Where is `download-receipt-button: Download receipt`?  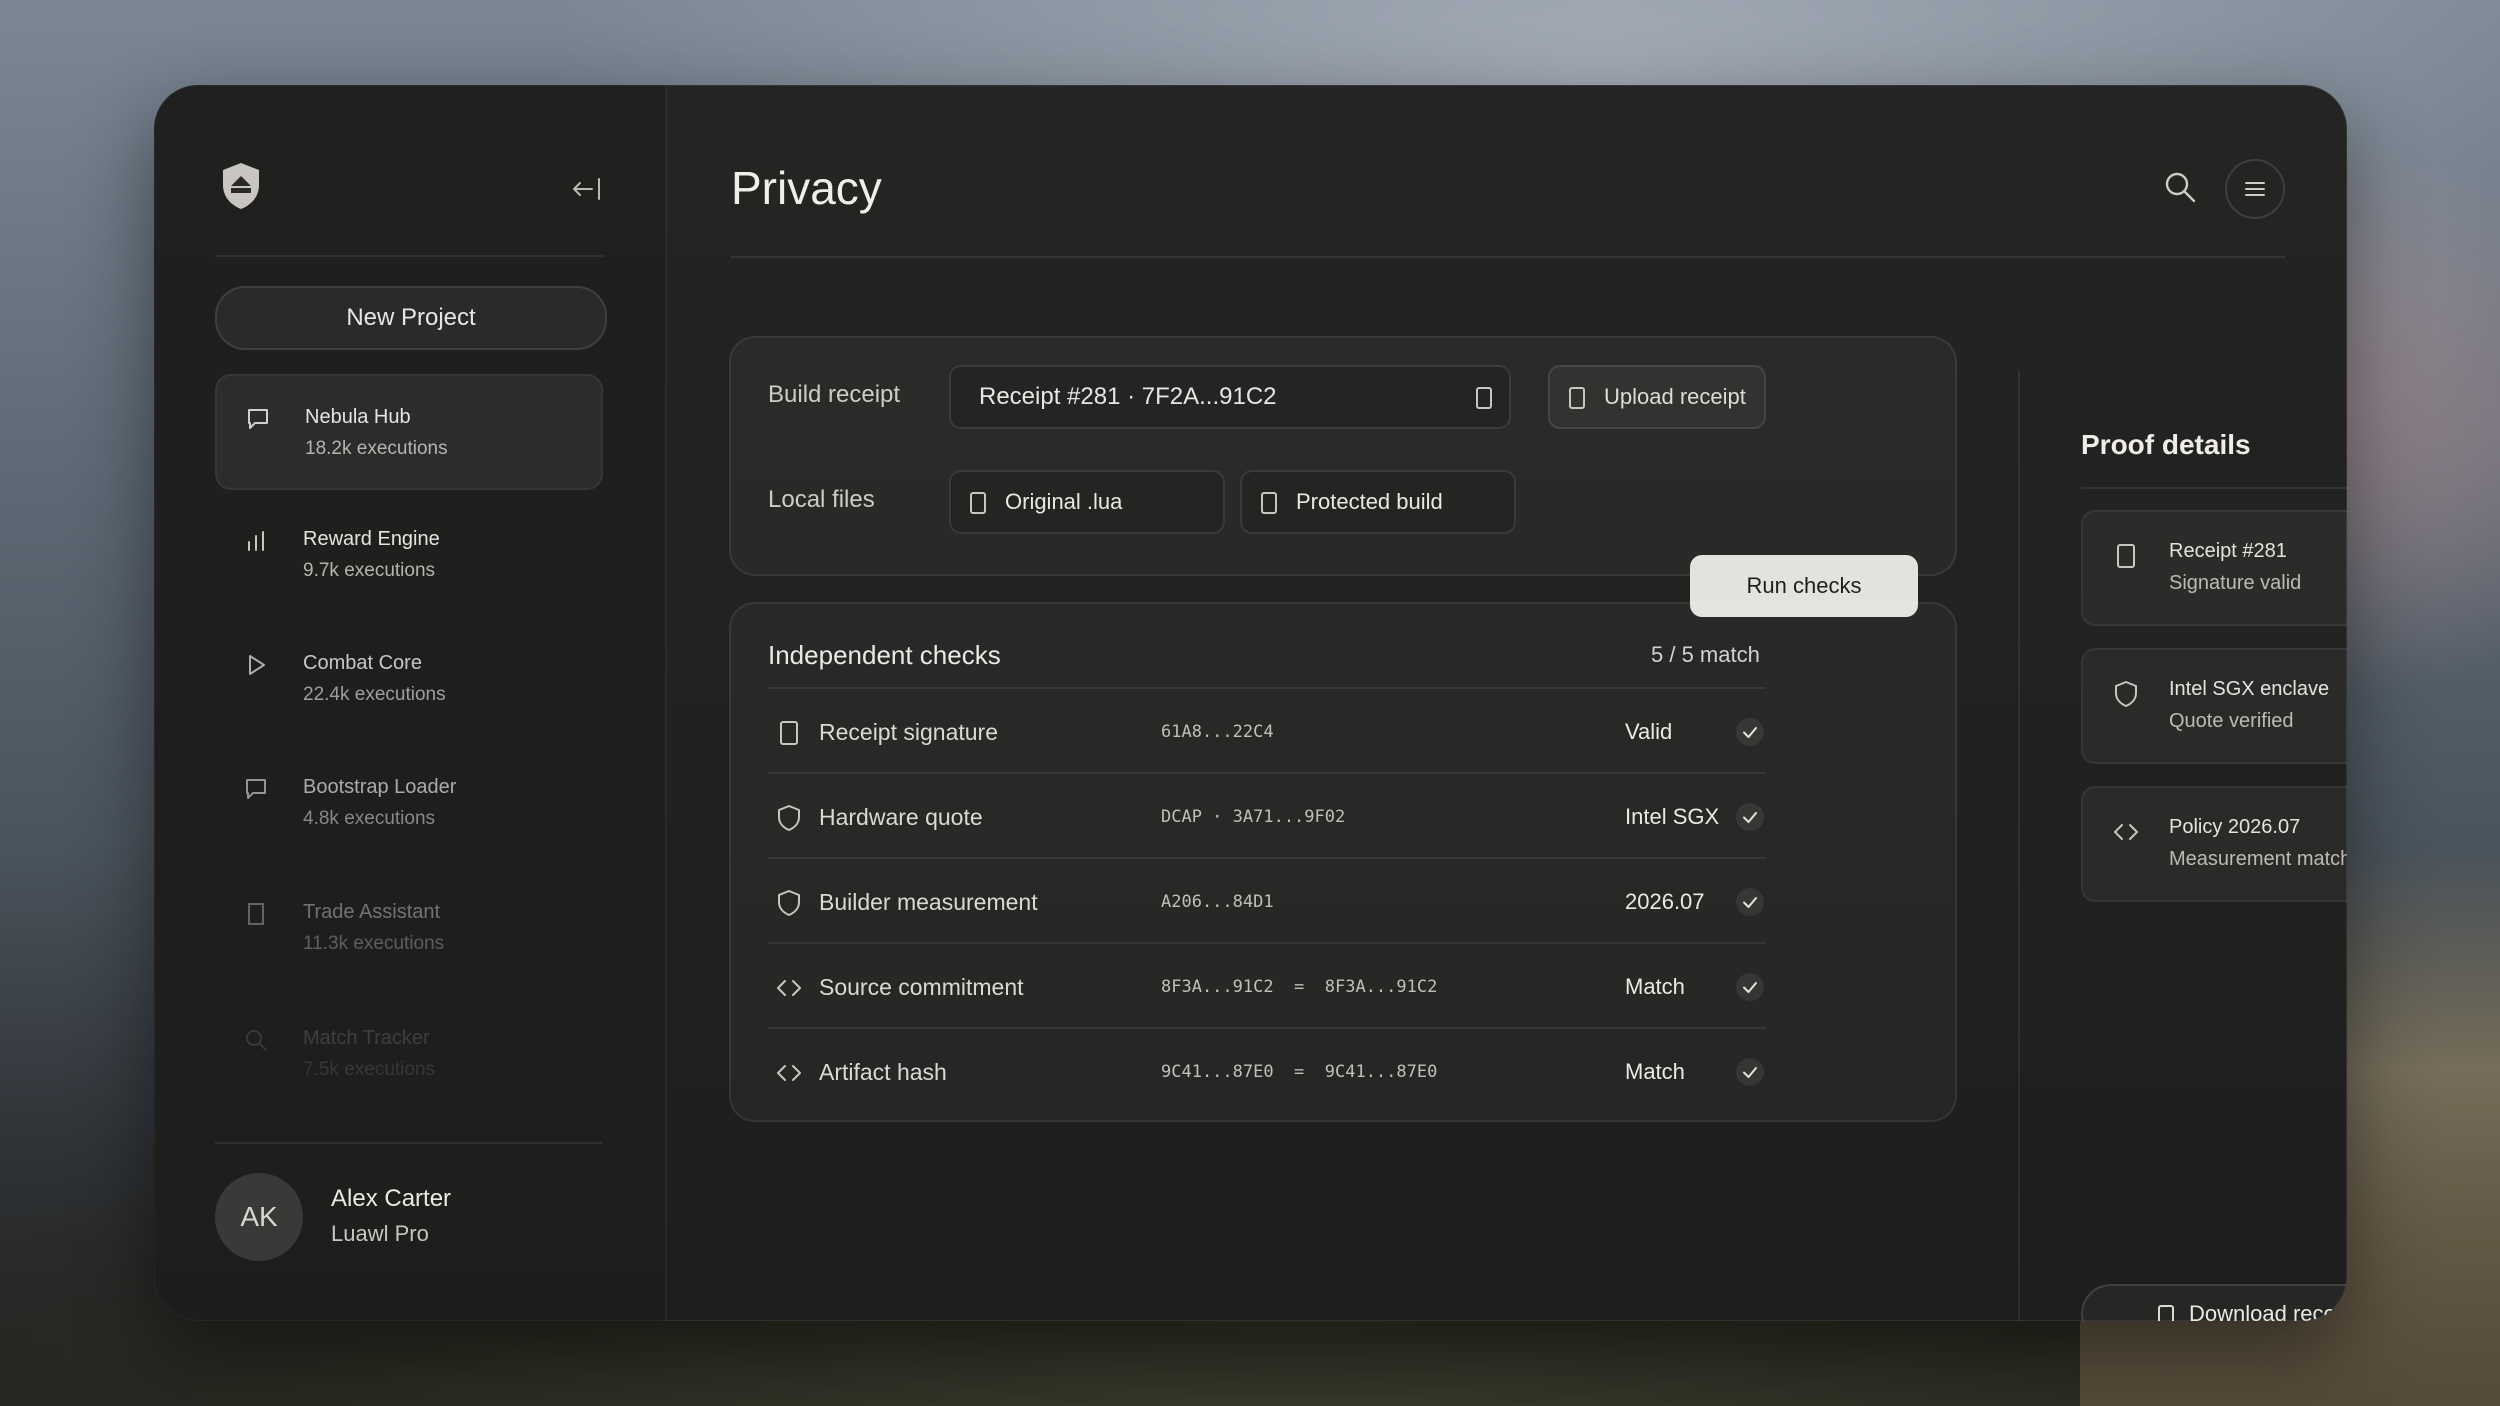 download-receipt-button: Download receipt is located at coordinates (2214, 1302).